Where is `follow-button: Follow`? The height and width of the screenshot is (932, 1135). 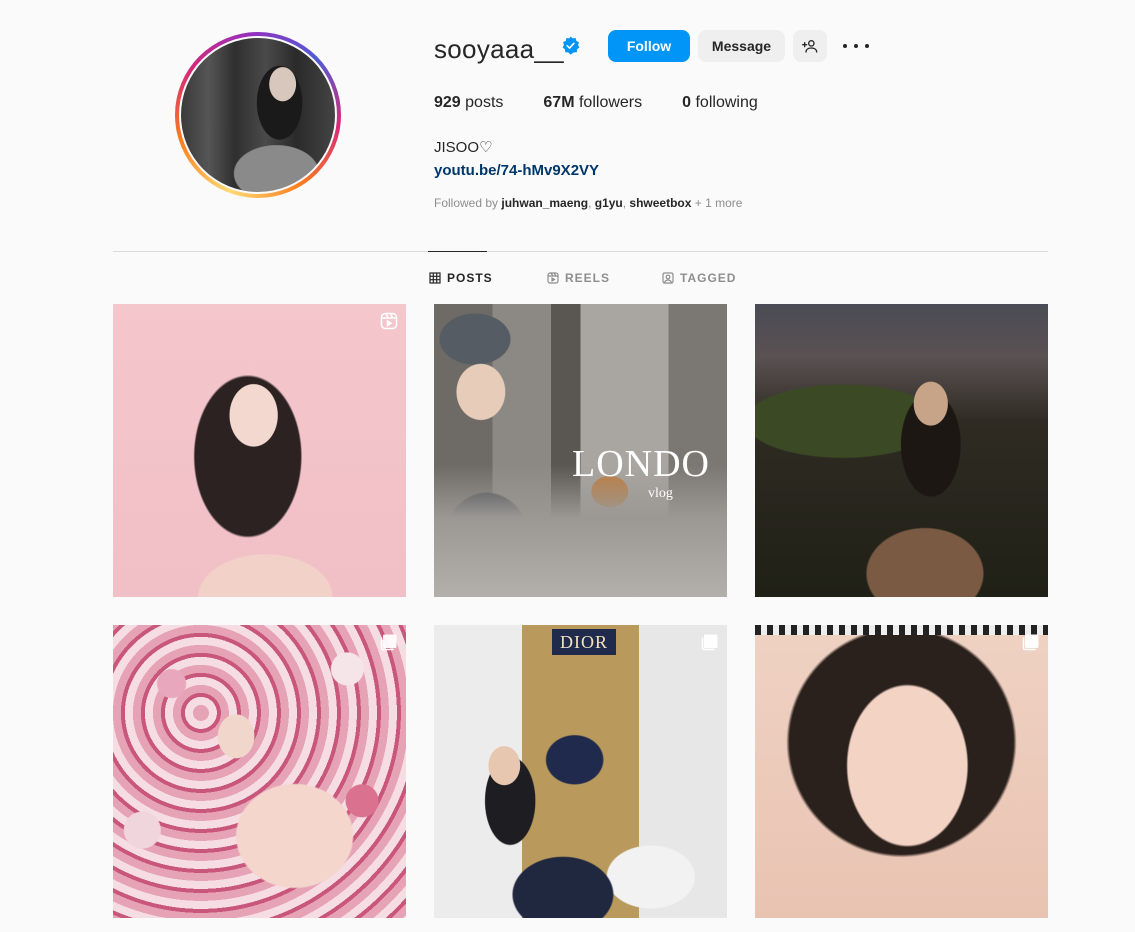
follow-button: Follow is located at coordinates (649, 46).